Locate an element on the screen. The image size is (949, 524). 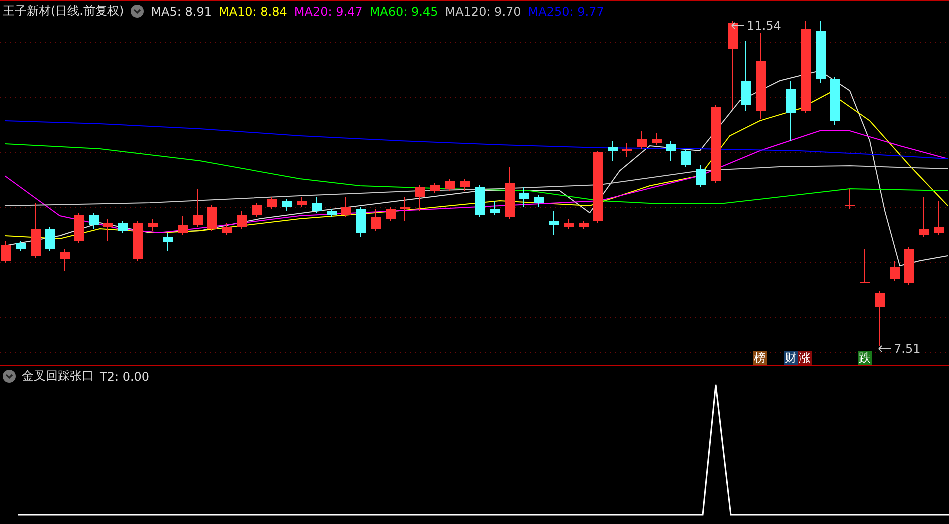
event-badge: 涨 is located at coordinates (805, 358).